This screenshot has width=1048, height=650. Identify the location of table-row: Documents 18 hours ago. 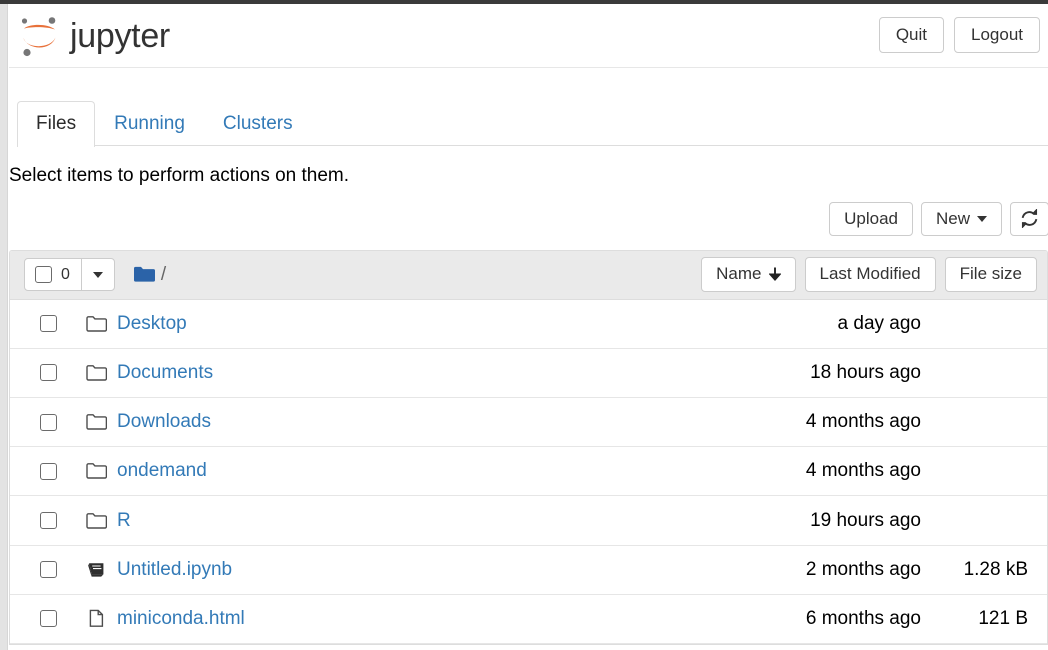
(528, 373).